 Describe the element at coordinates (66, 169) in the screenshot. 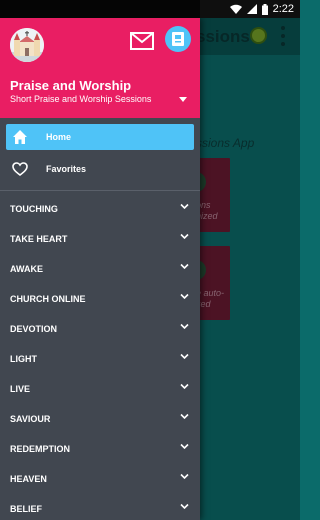

I see `nav-item-label: Favorites` at that location.